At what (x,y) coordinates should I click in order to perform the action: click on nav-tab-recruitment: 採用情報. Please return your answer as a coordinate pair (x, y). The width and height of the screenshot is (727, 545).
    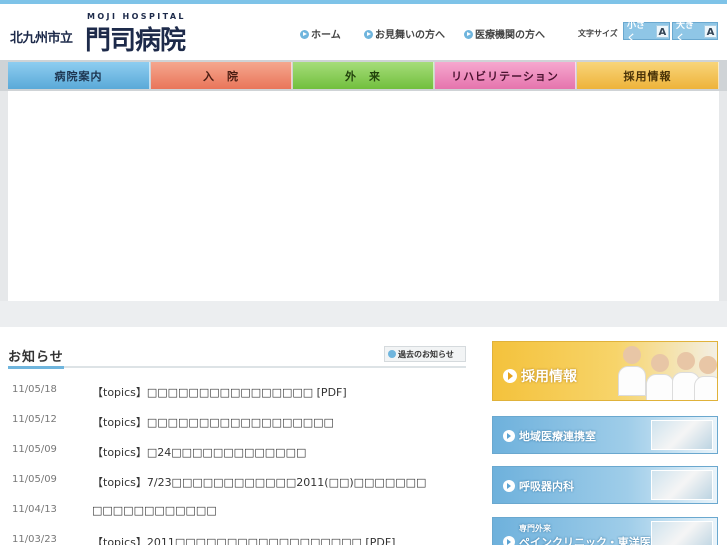
    Looking at the image, I should click on (648, 75).